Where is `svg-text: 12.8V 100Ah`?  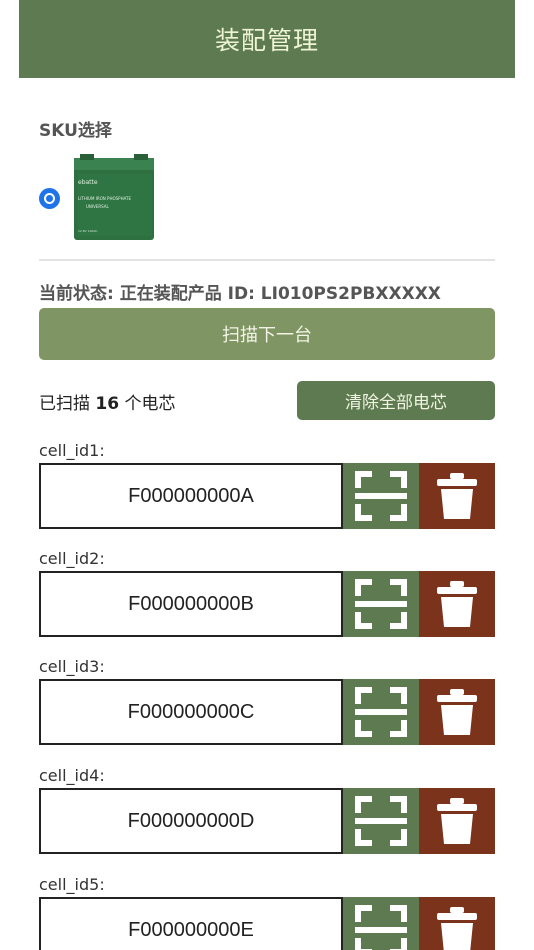
svg-text: 12.8V 100Ah is located at coordinates (87, 231).